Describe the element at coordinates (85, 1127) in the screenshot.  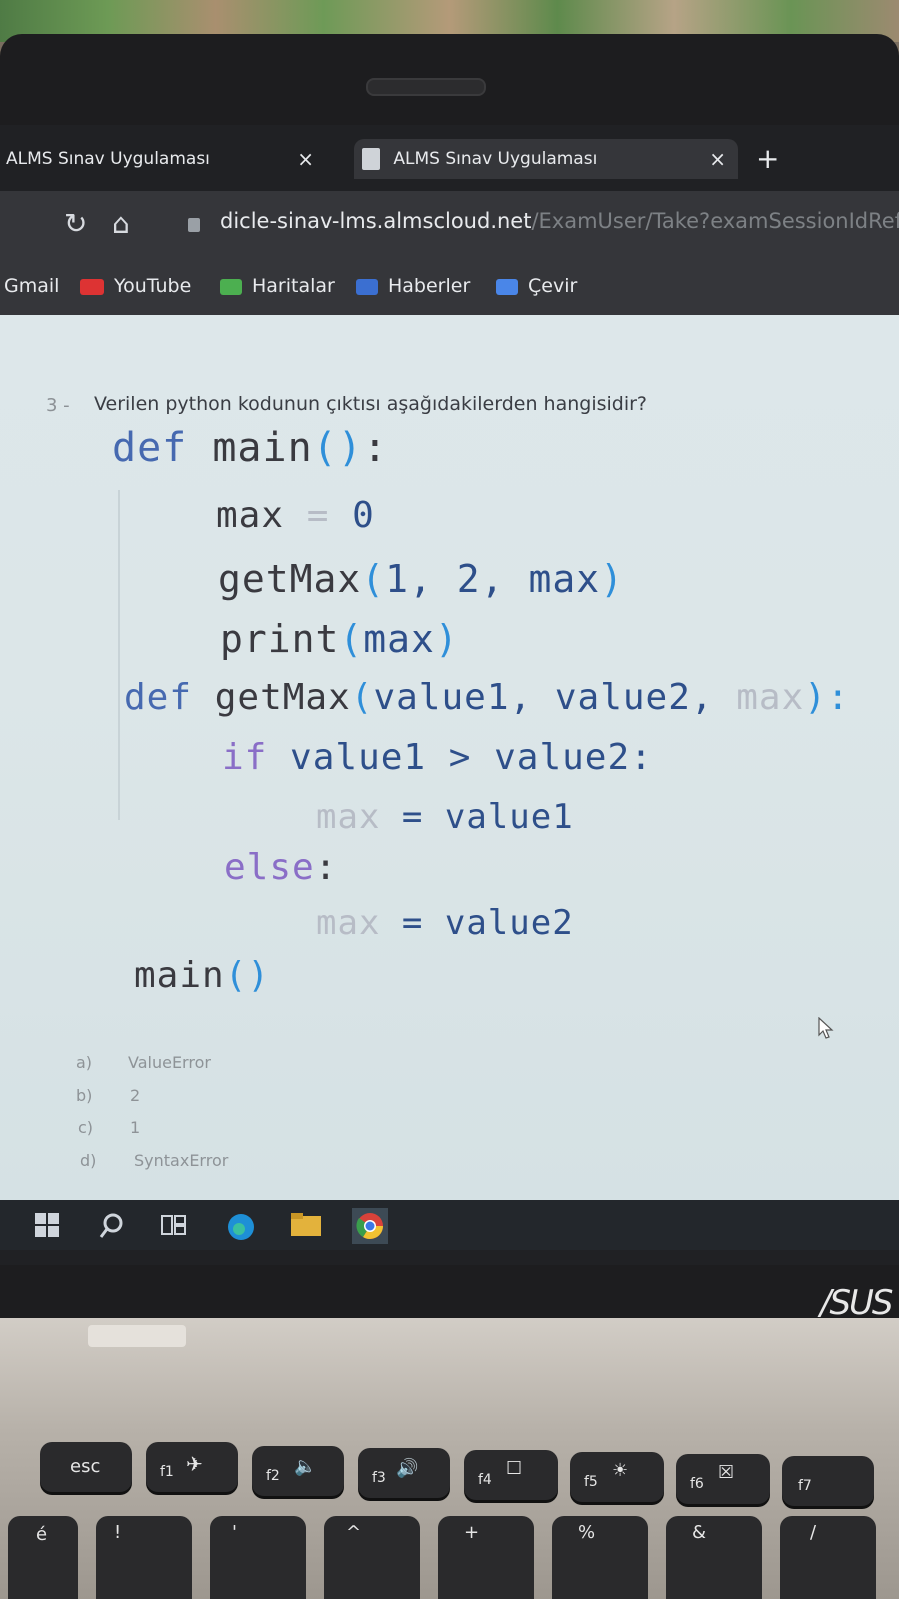
I see `option-c-letter: c)` at that location.